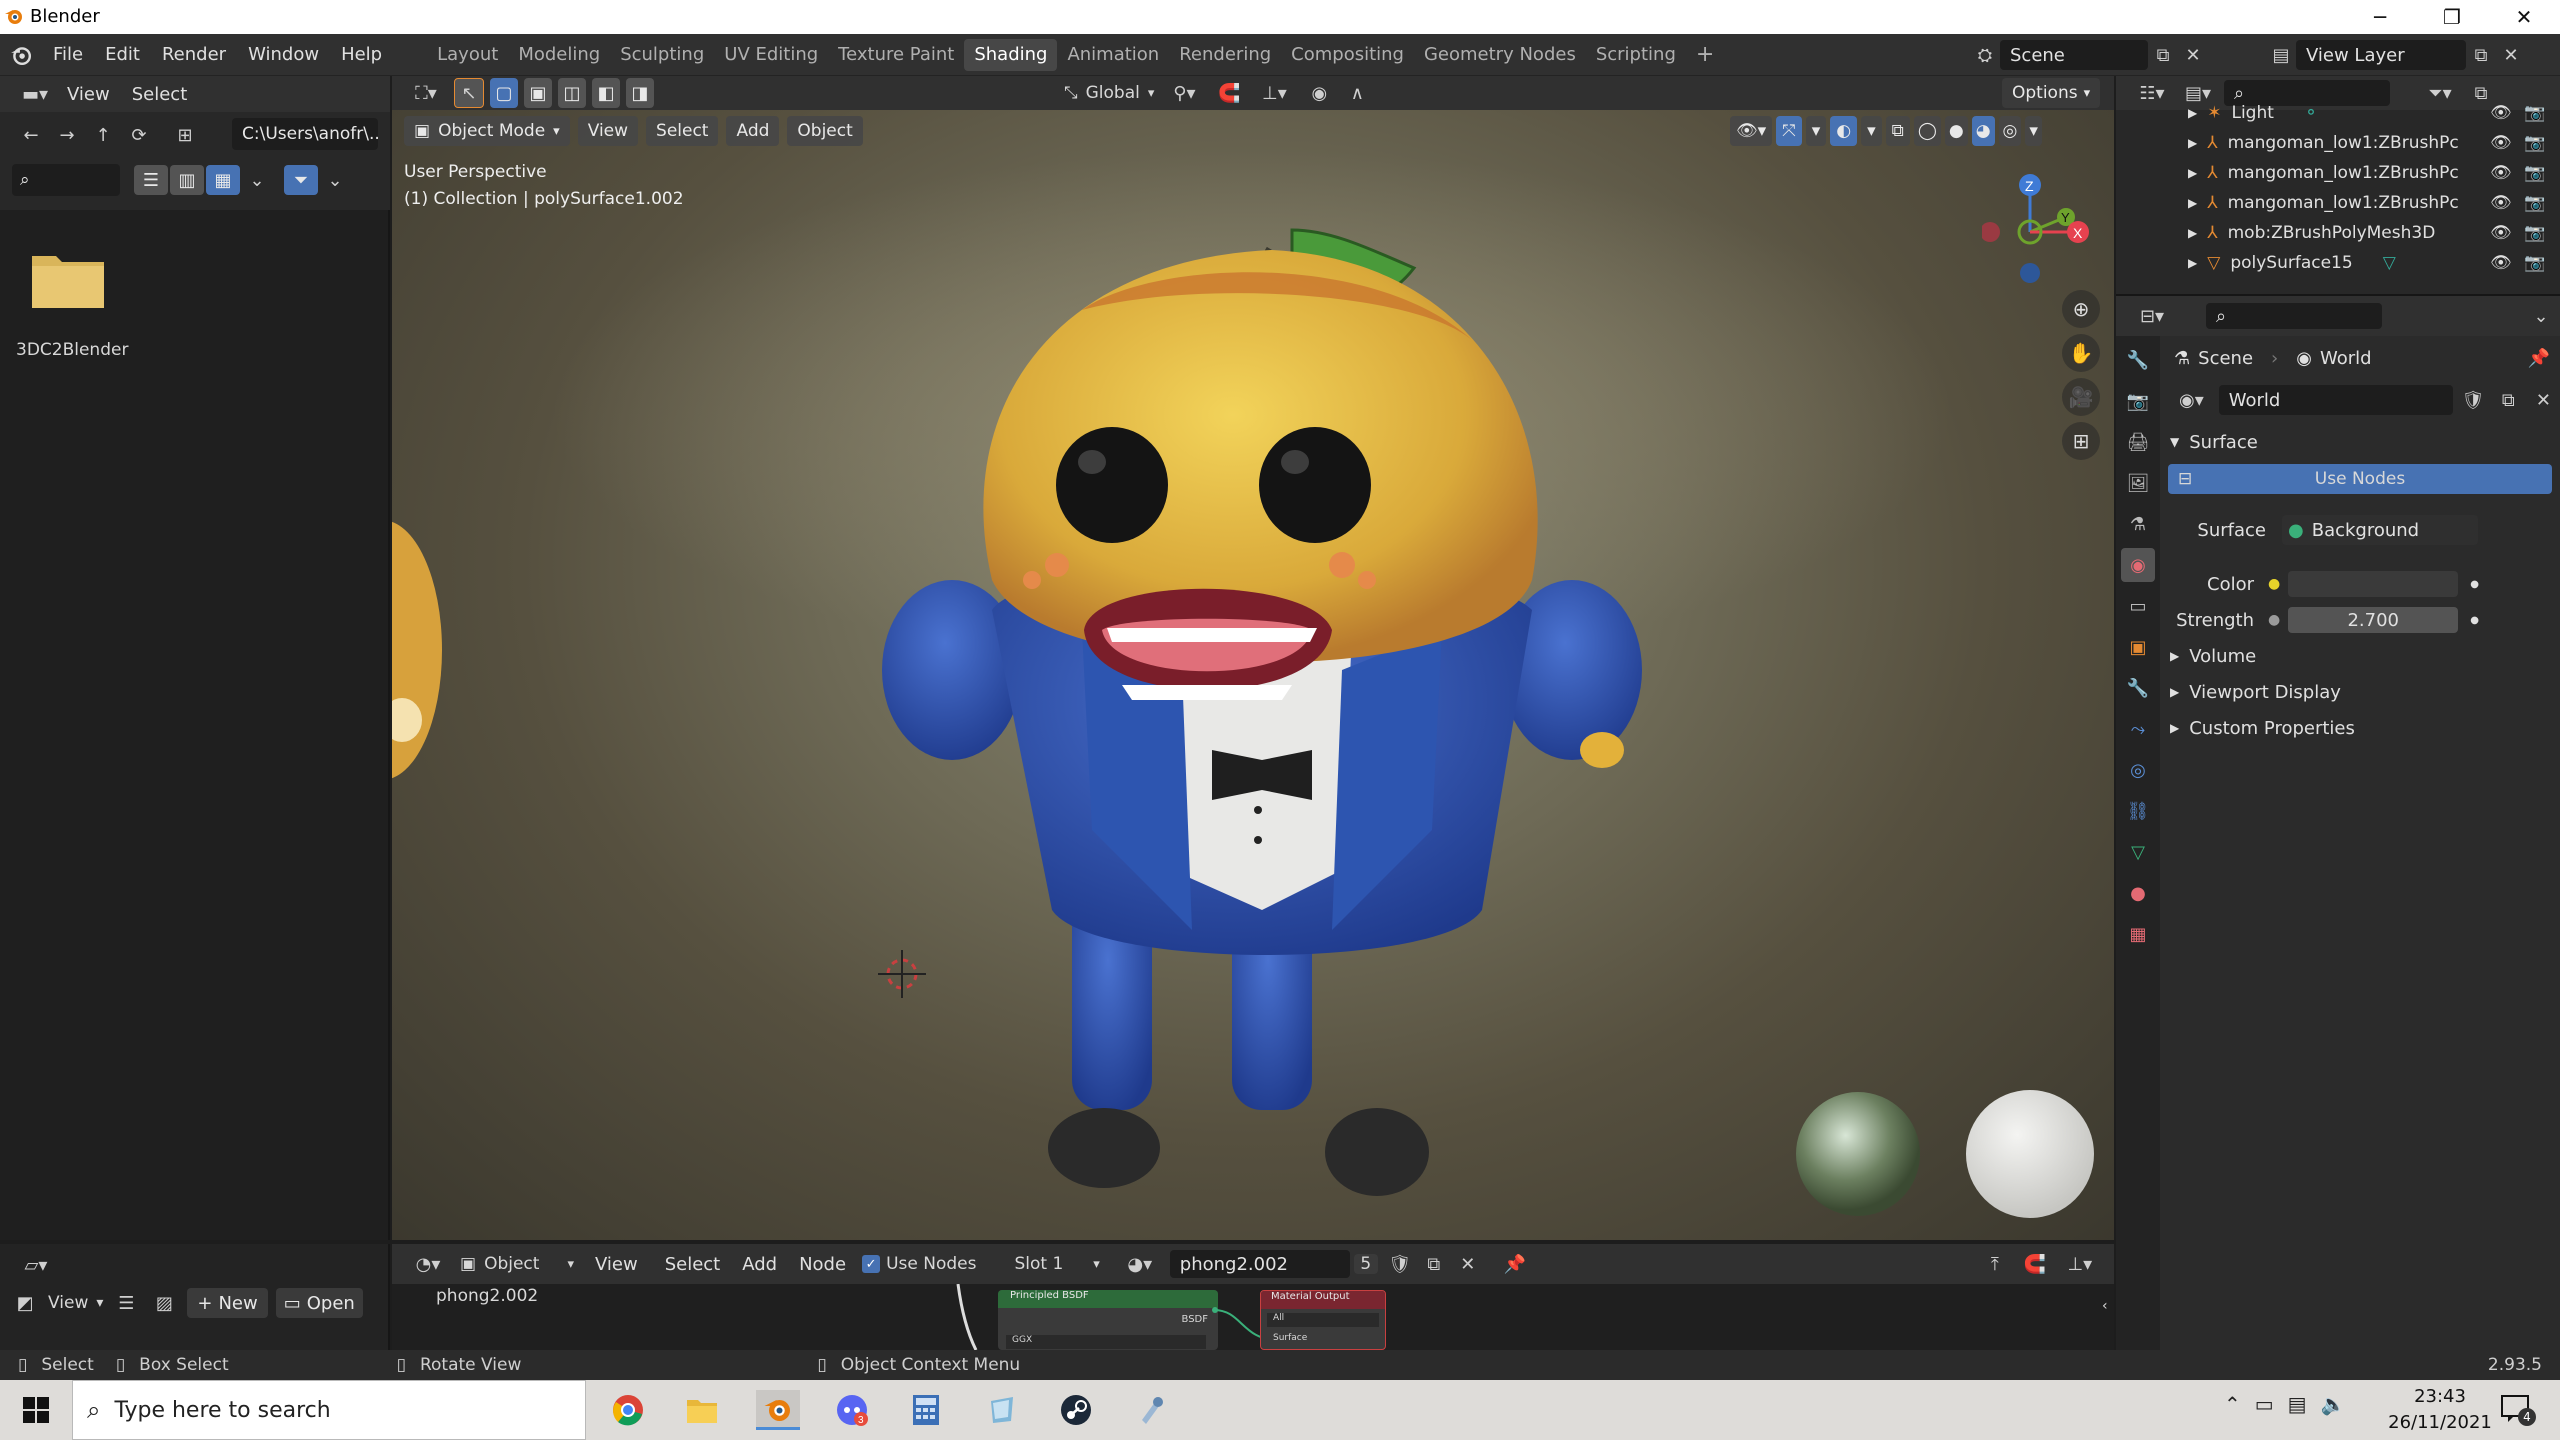 The image size is (2560, 1440). I want to click on battery-icon: ▭, so click(2264, 1404).